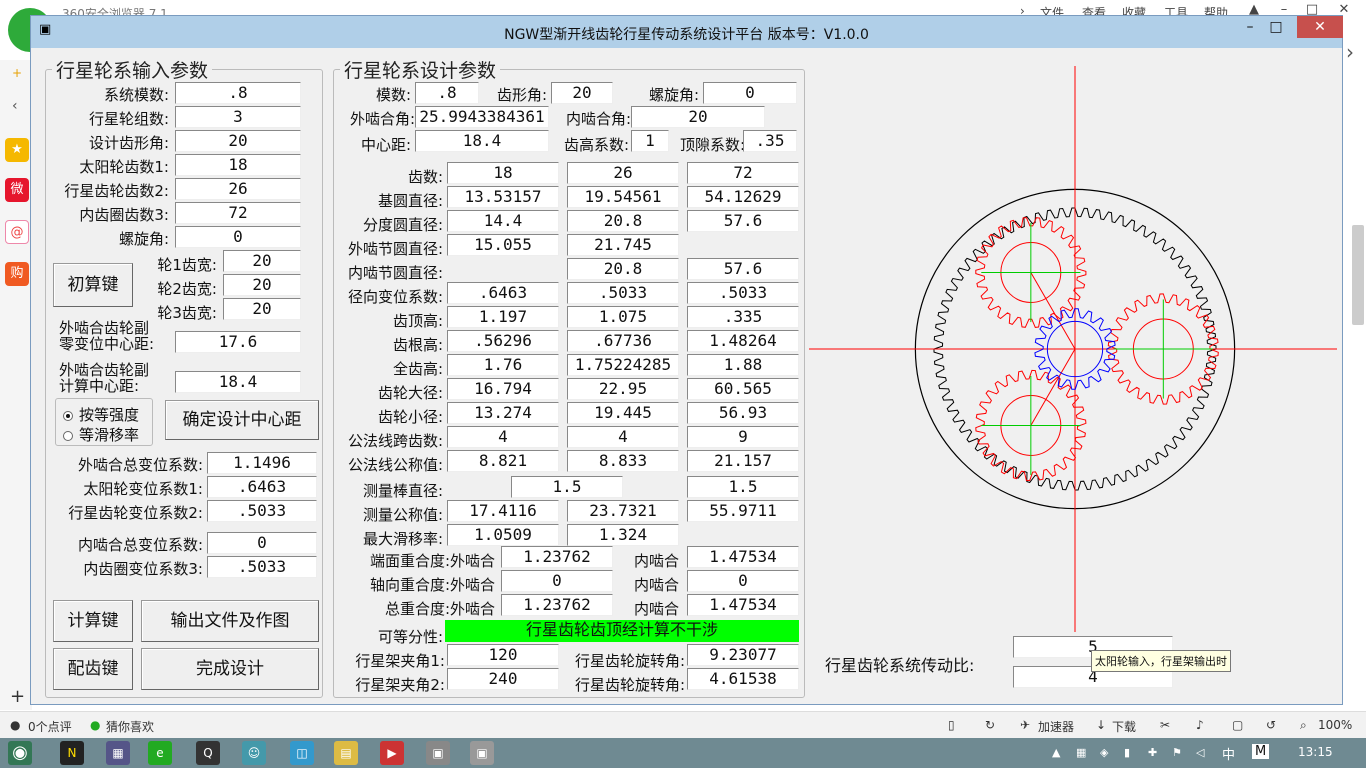  I want to click on zero-center-field: 17.6, so click(238, 342).